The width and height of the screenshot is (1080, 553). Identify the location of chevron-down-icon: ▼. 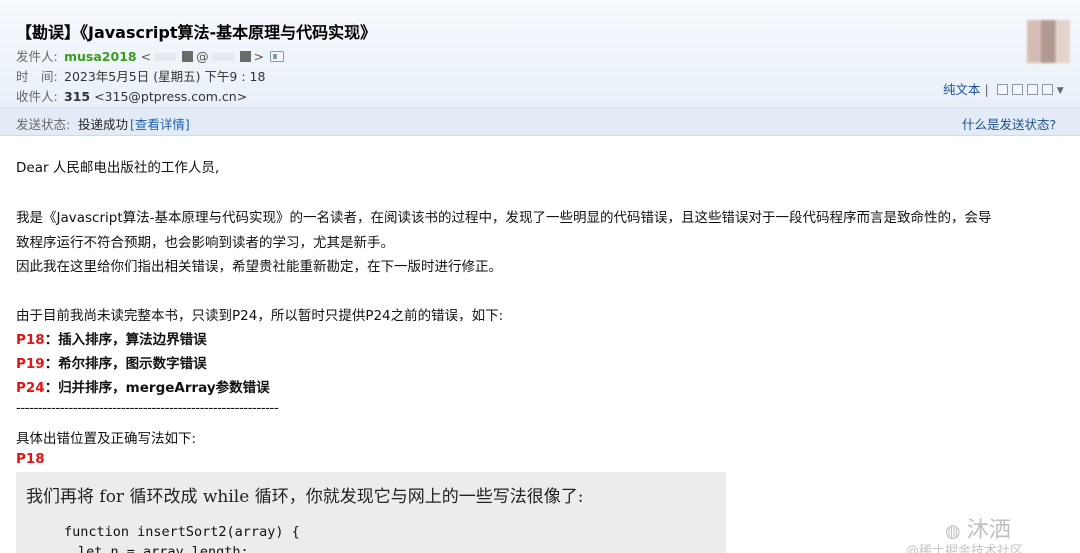
(1060, 91).